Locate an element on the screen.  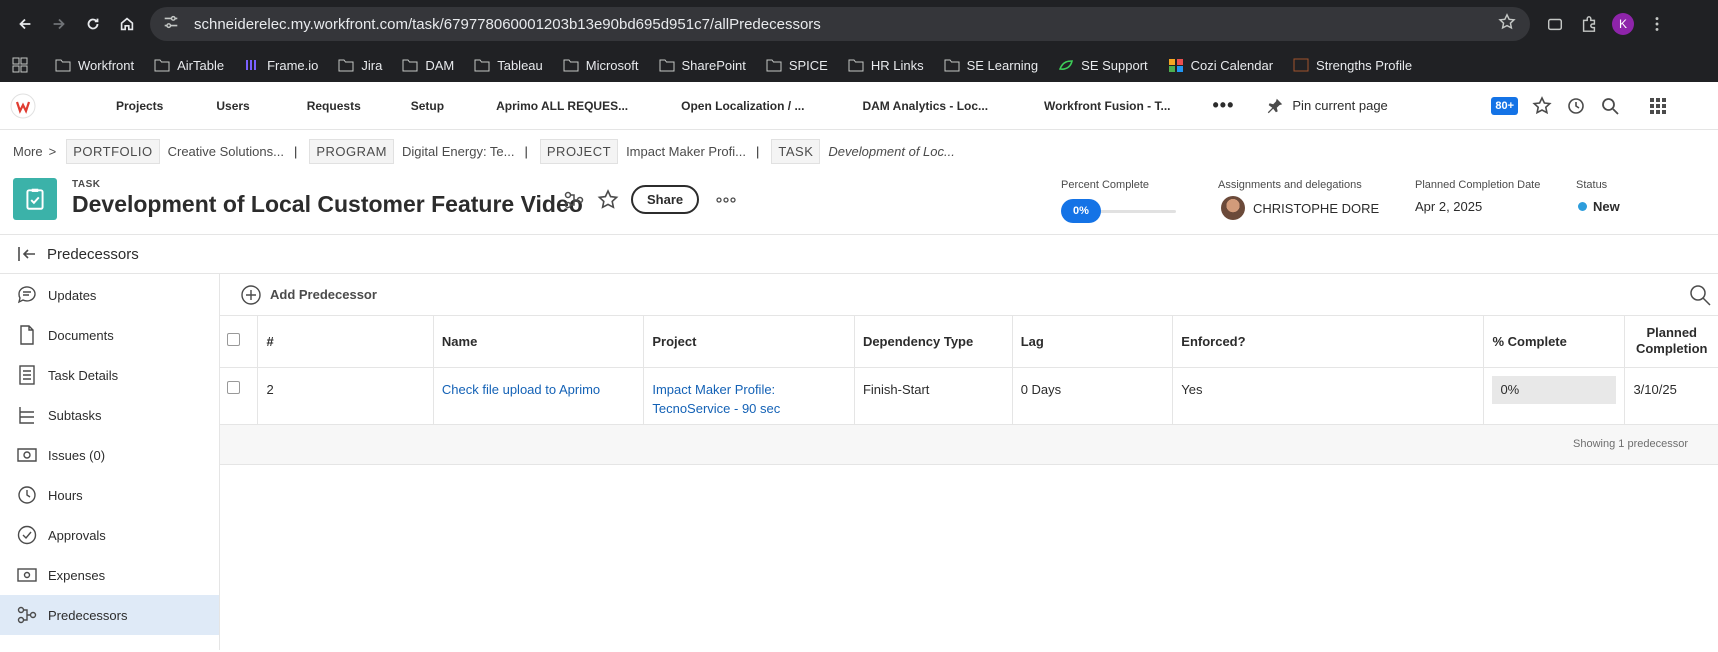
sidebar-item-documents: Documents is located at coordinates (109, 335).